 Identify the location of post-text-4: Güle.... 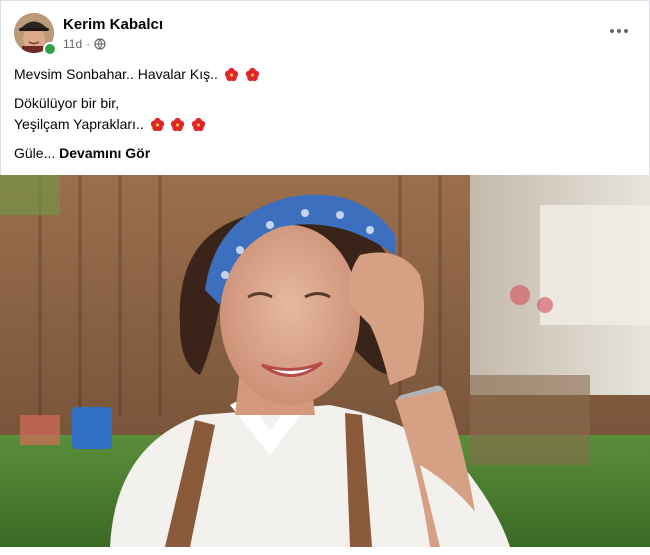
(35, 153).